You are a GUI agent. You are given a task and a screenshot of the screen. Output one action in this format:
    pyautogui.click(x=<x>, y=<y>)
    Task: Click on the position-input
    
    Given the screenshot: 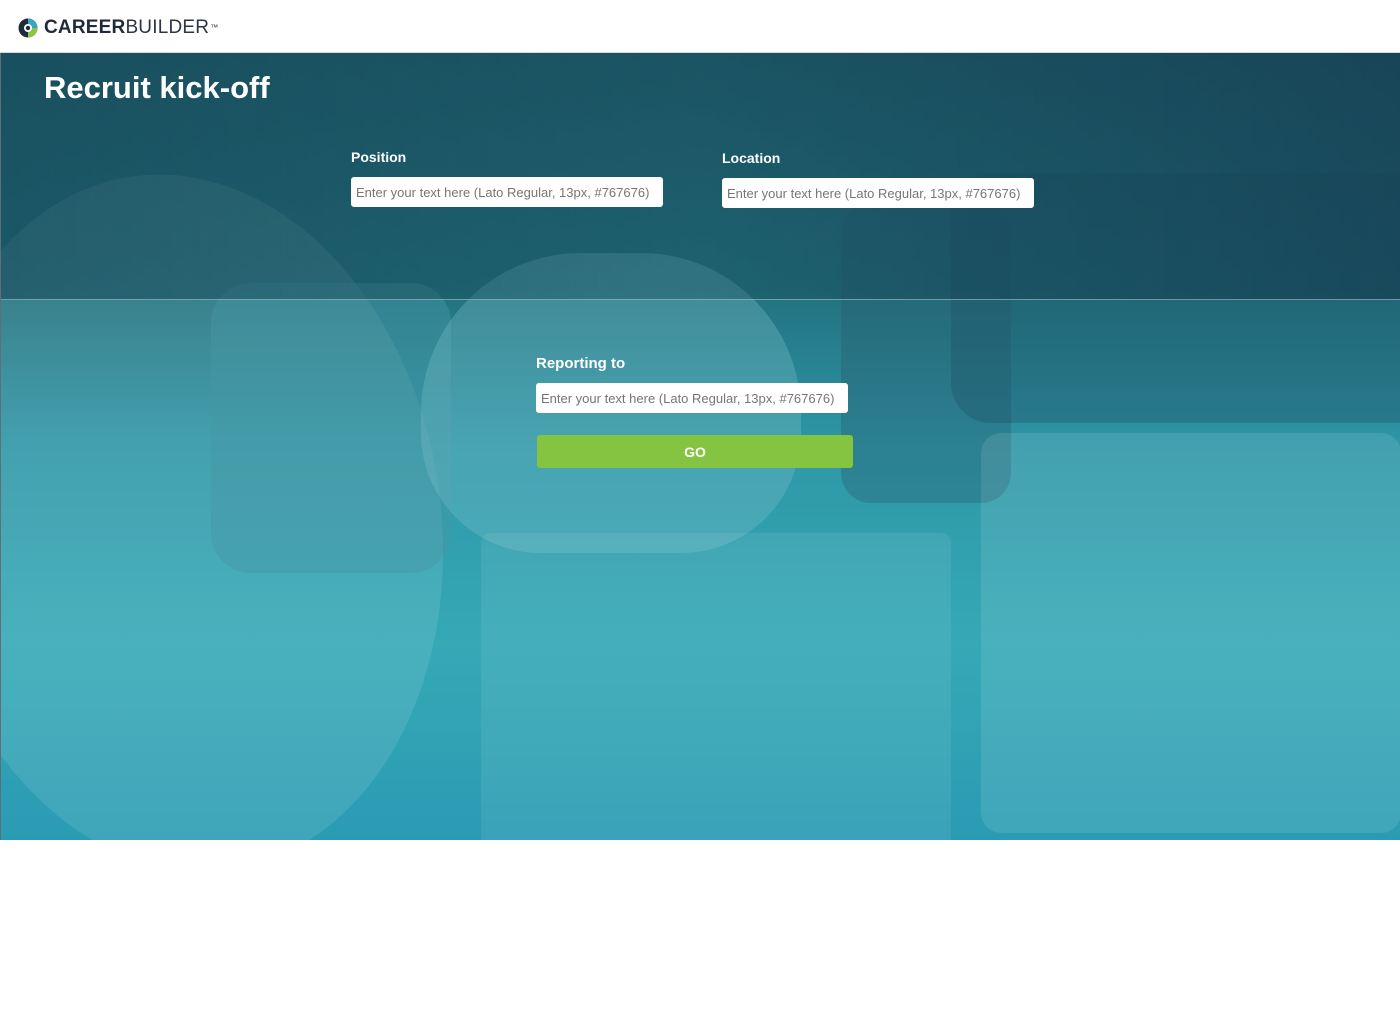 What is the action you would take?
    pyautogui.click(x=507, y=192)
    